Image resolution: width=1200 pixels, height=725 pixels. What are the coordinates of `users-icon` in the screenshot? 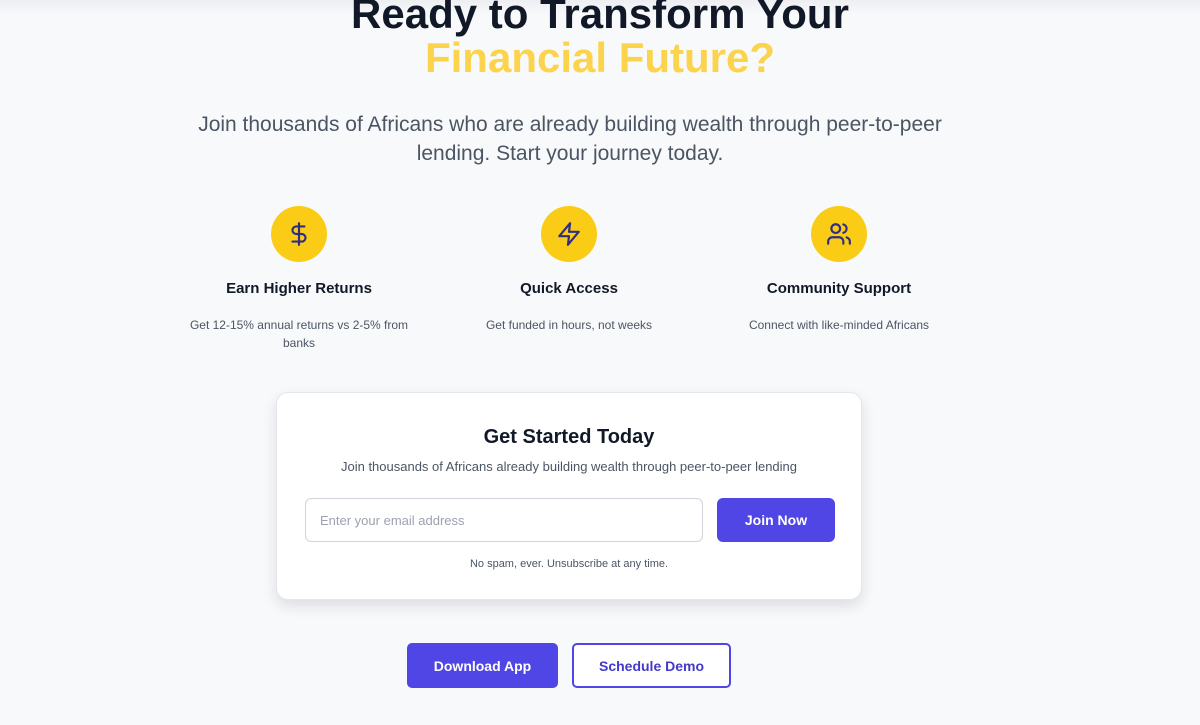 It's located at (839, 234).